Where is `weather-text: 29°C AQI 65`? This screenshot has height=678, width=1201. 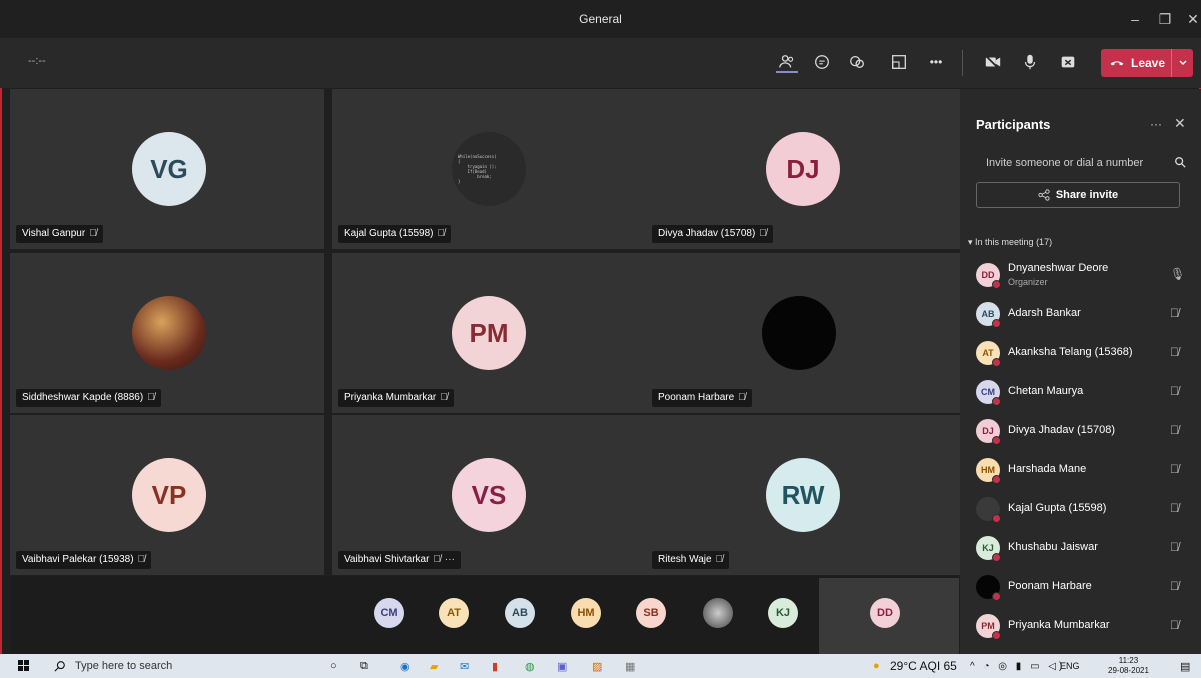
weather-text: 29°C AQI 65 is located at coordinates (923, 666).